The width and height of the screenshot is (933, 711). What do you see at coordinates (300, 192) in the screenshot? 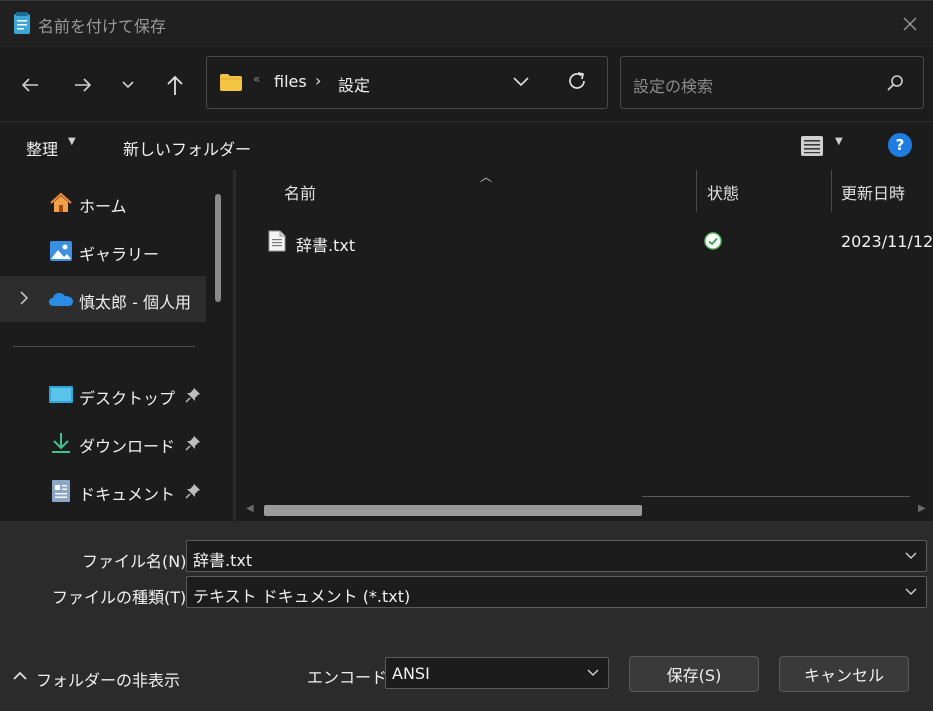
I see `column-header-name: 名前` at bounding box center [300, 192].